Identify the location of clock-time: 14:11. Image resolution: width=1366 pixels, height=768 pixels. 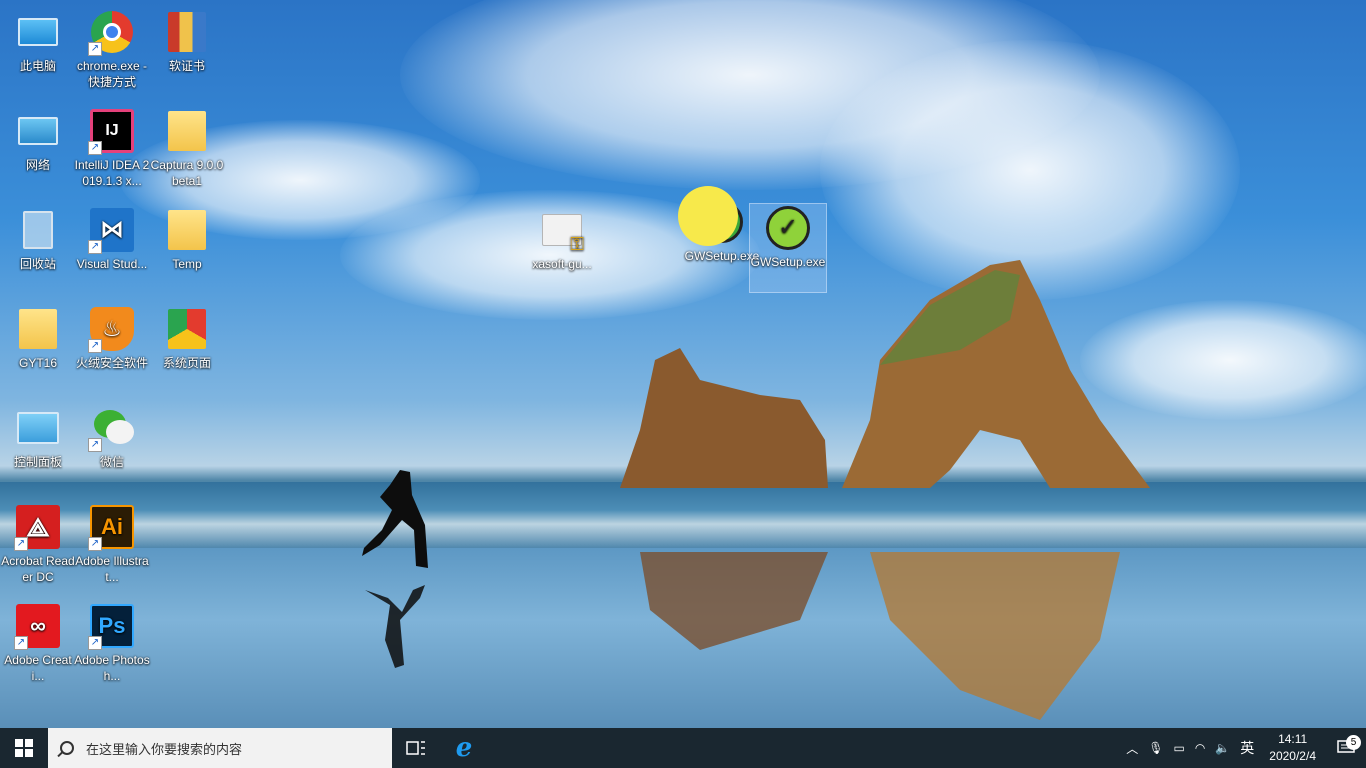
(1293, 739).